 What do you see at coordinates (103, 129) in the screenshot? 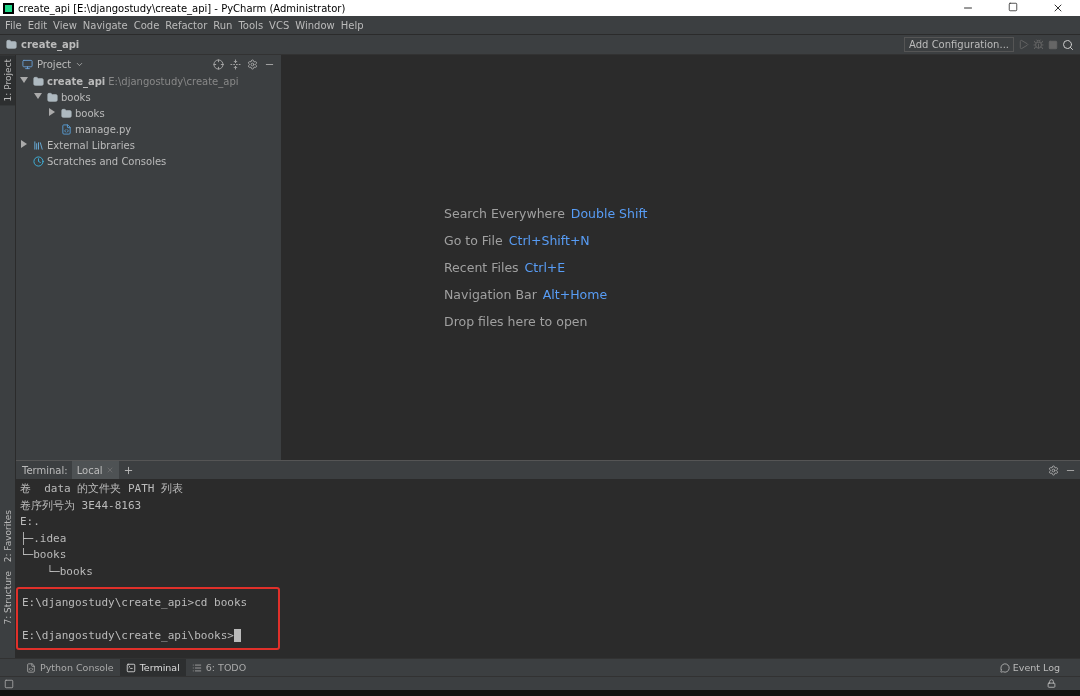
I see `tree-item: manage.py` at bounding box center [103, 129].